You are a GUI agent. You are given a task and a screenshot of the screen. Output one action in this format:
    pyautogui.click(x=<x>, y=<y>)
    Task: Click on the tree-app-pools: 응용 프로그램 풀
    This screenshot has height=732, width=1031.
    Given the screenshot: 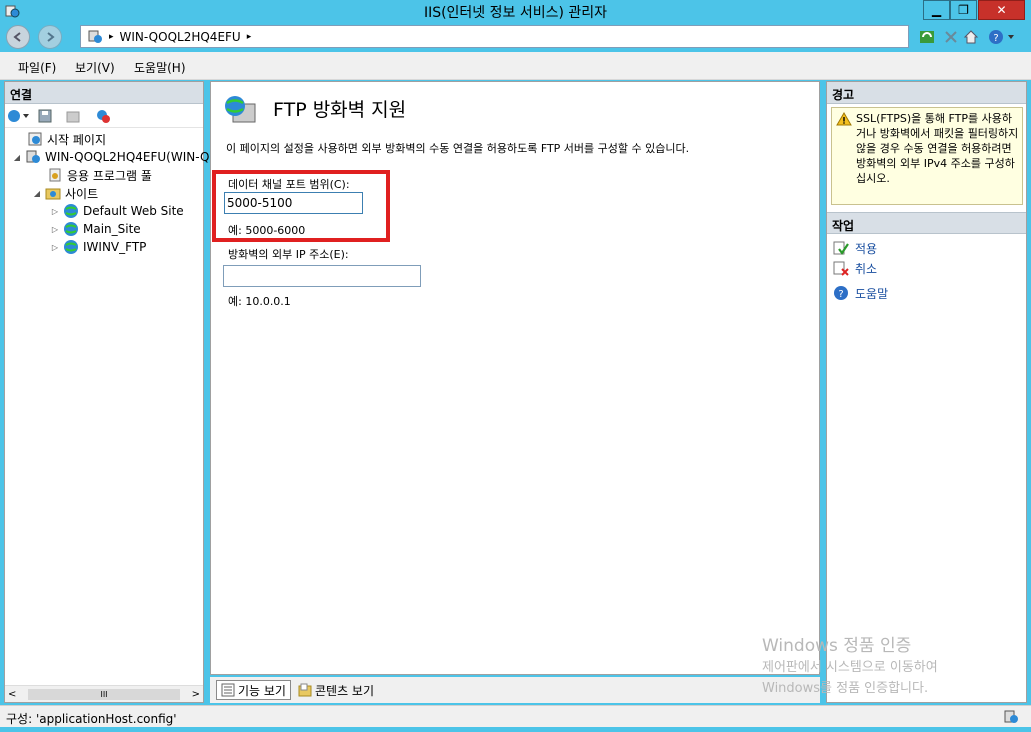 What is the action you would take?
    pyautogui.click(x=99, y=175)
    